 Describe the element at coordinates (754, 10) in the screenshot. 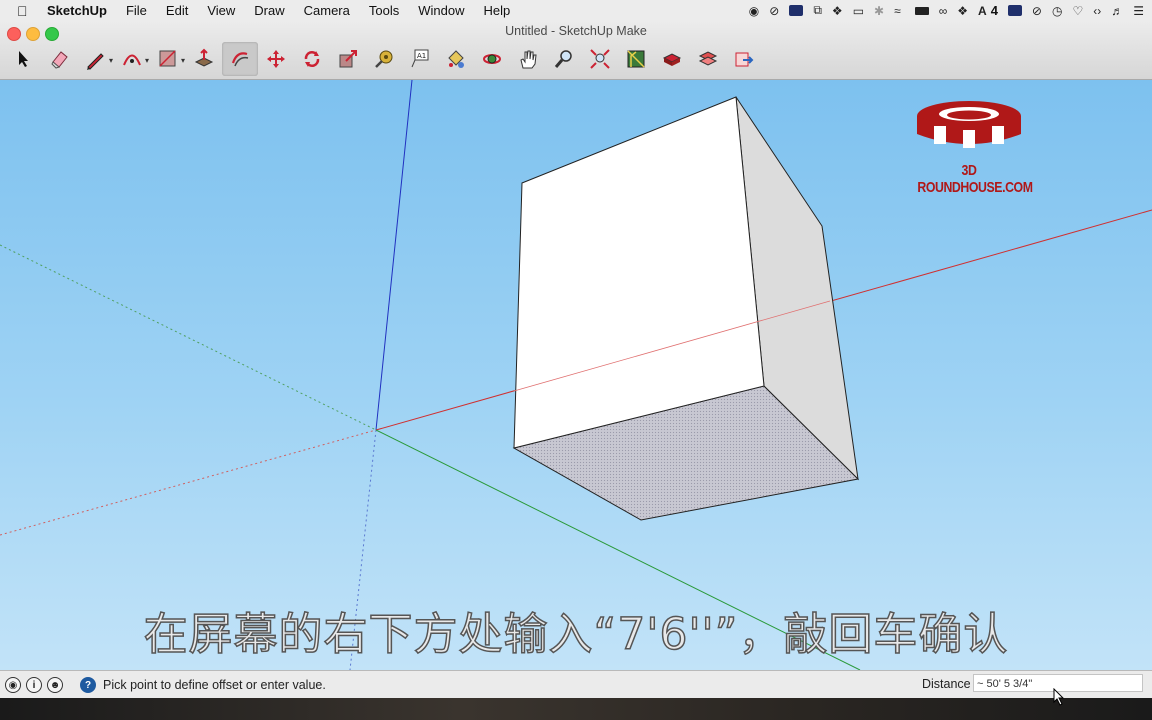

I see `record-icon: ◉` at that location.